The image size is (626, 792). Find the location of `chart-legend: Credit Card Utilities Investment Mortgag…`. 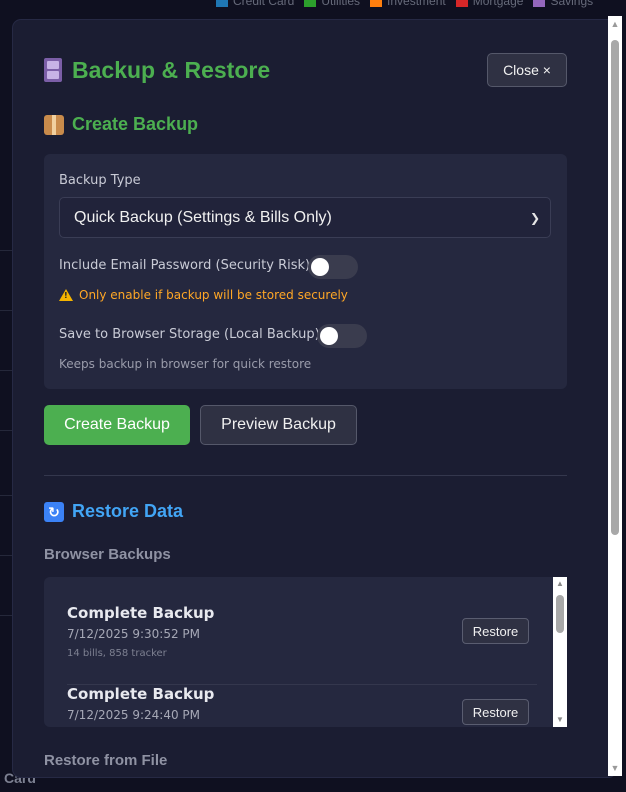

chart-legend: Credit Card Utilities Investment Mortgag… is located at coordinates (404, 4).